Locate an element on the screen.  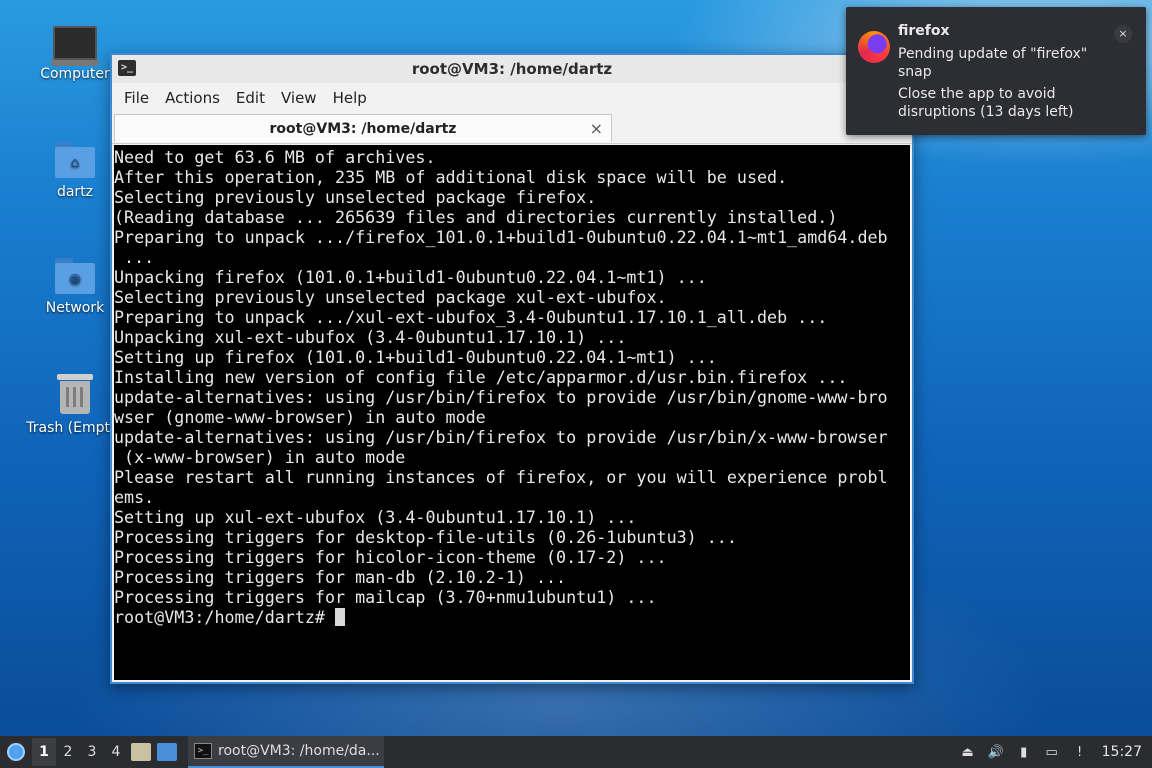
clipboard-icon: ▮ is located at coordinates (1024, 752).